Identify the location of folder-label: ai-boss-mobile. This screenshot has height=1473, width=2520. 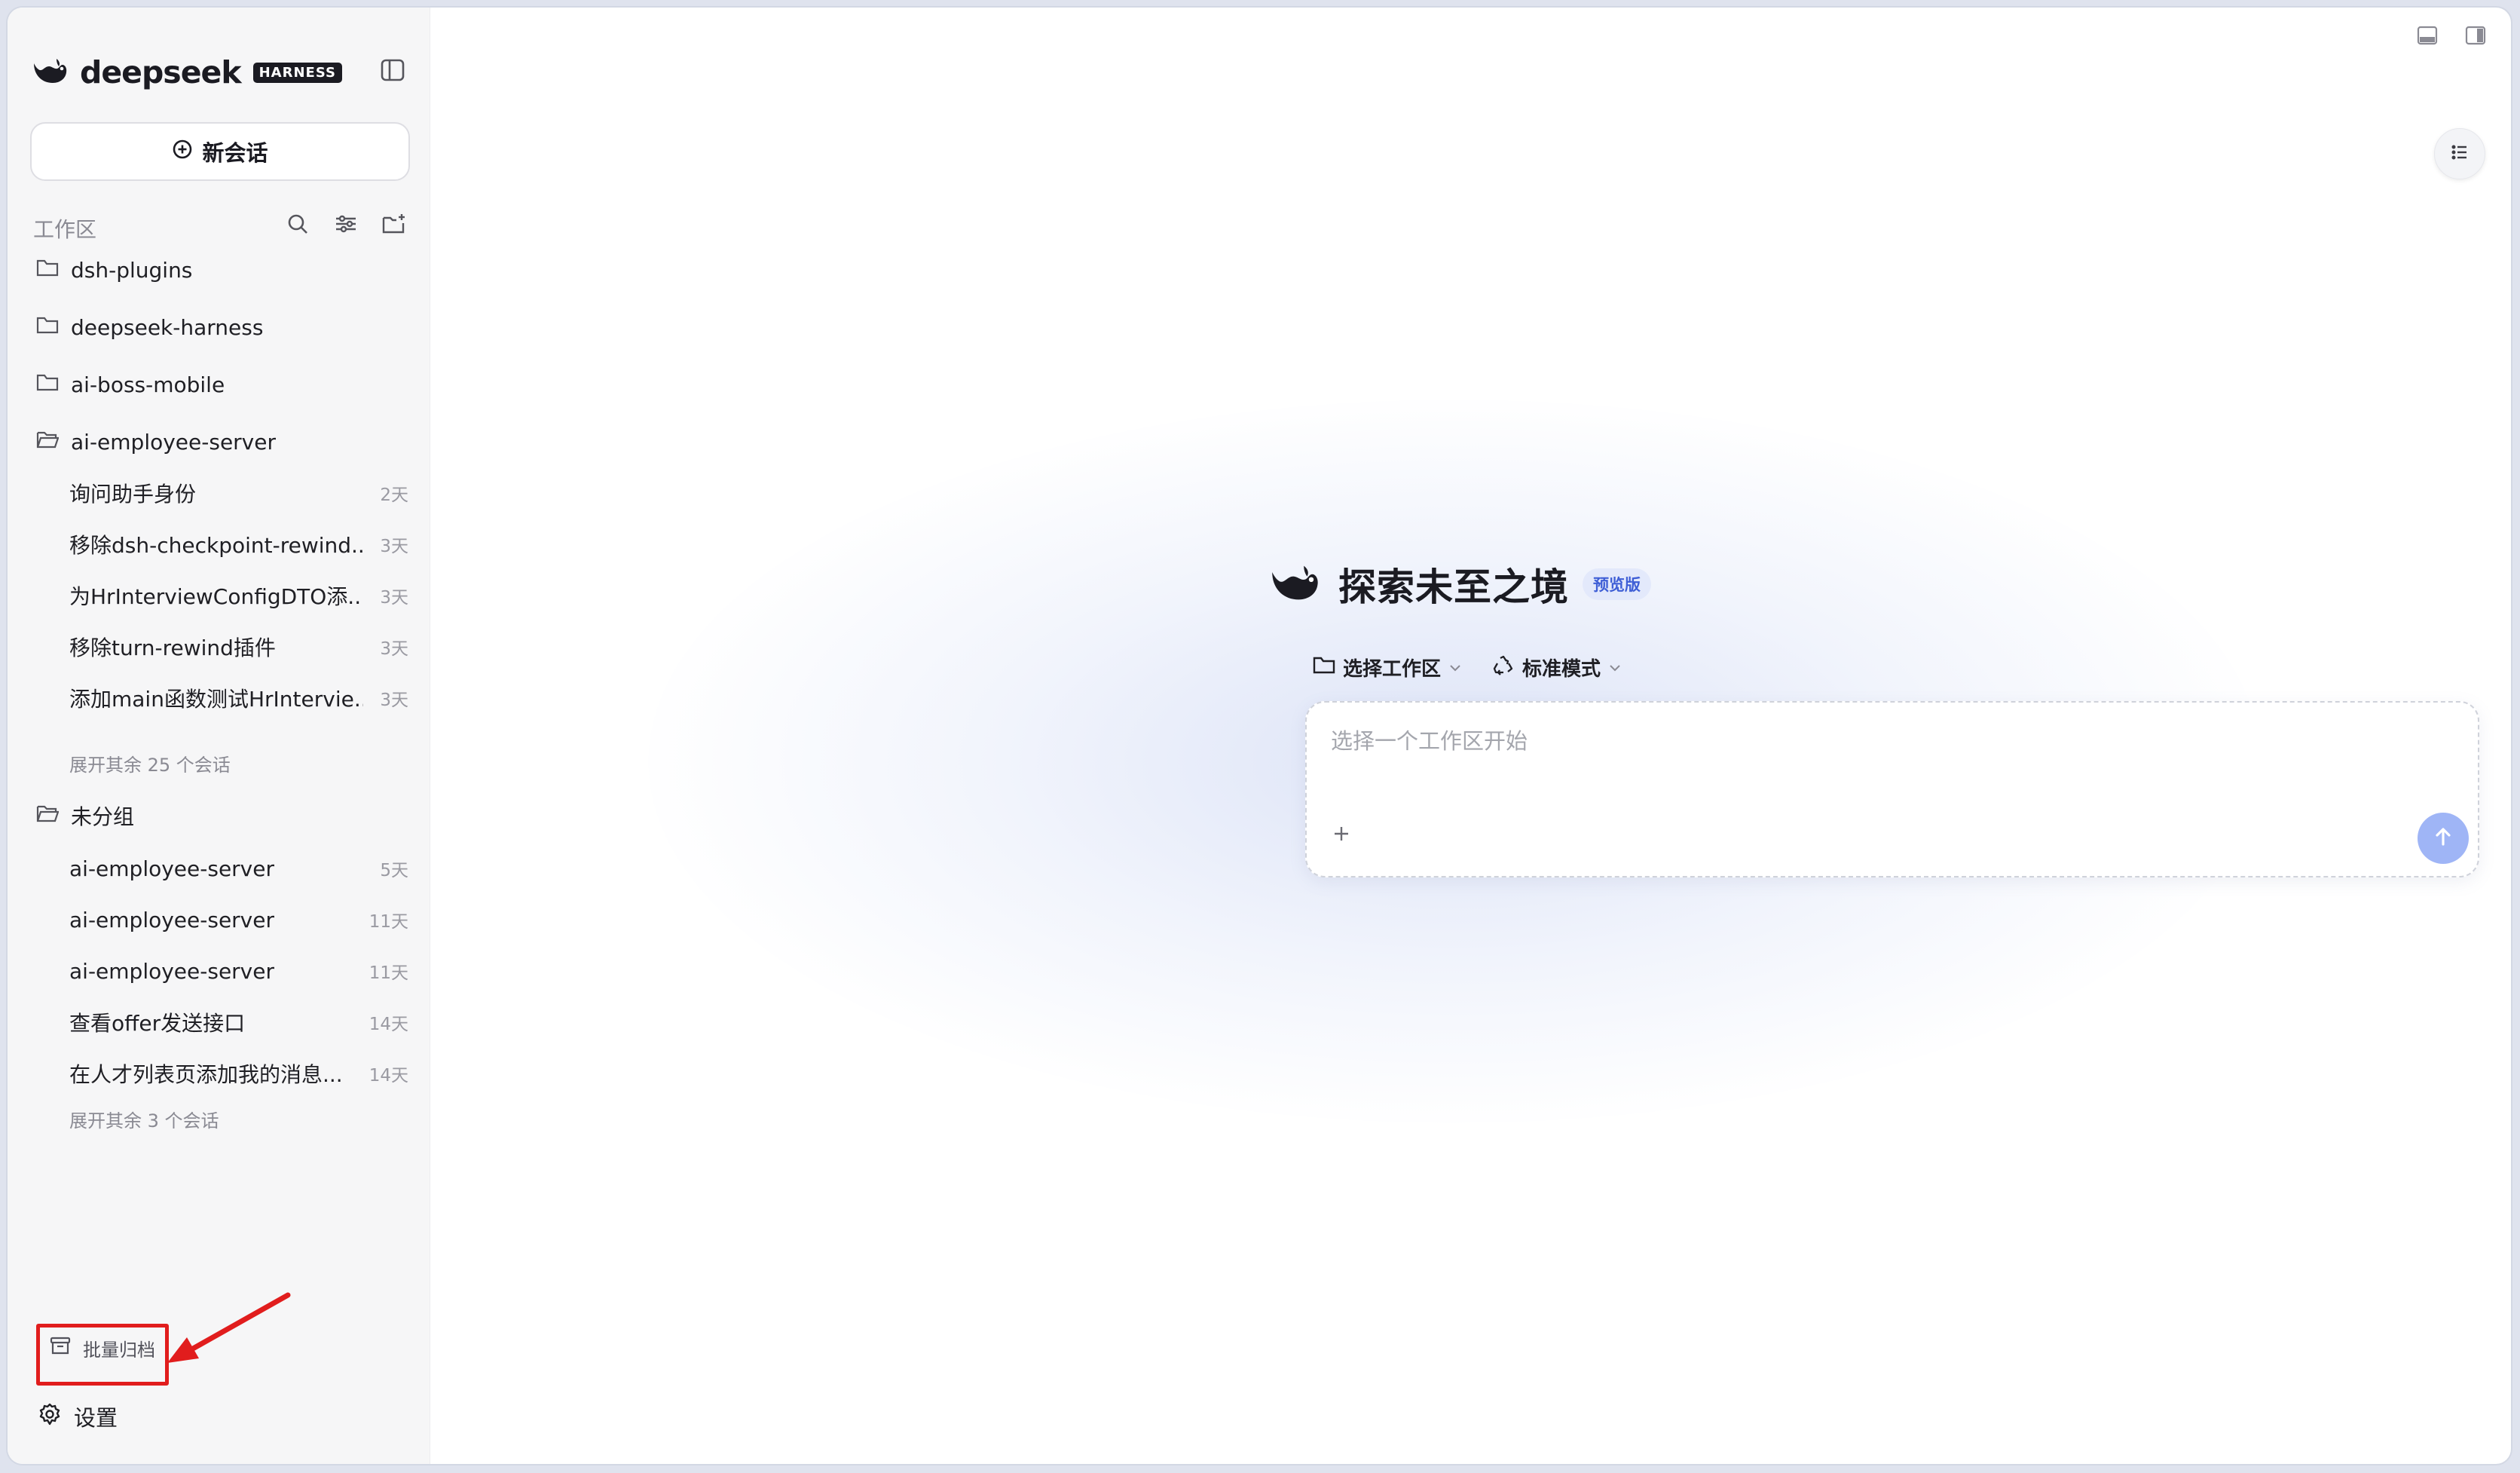
(148, 384).